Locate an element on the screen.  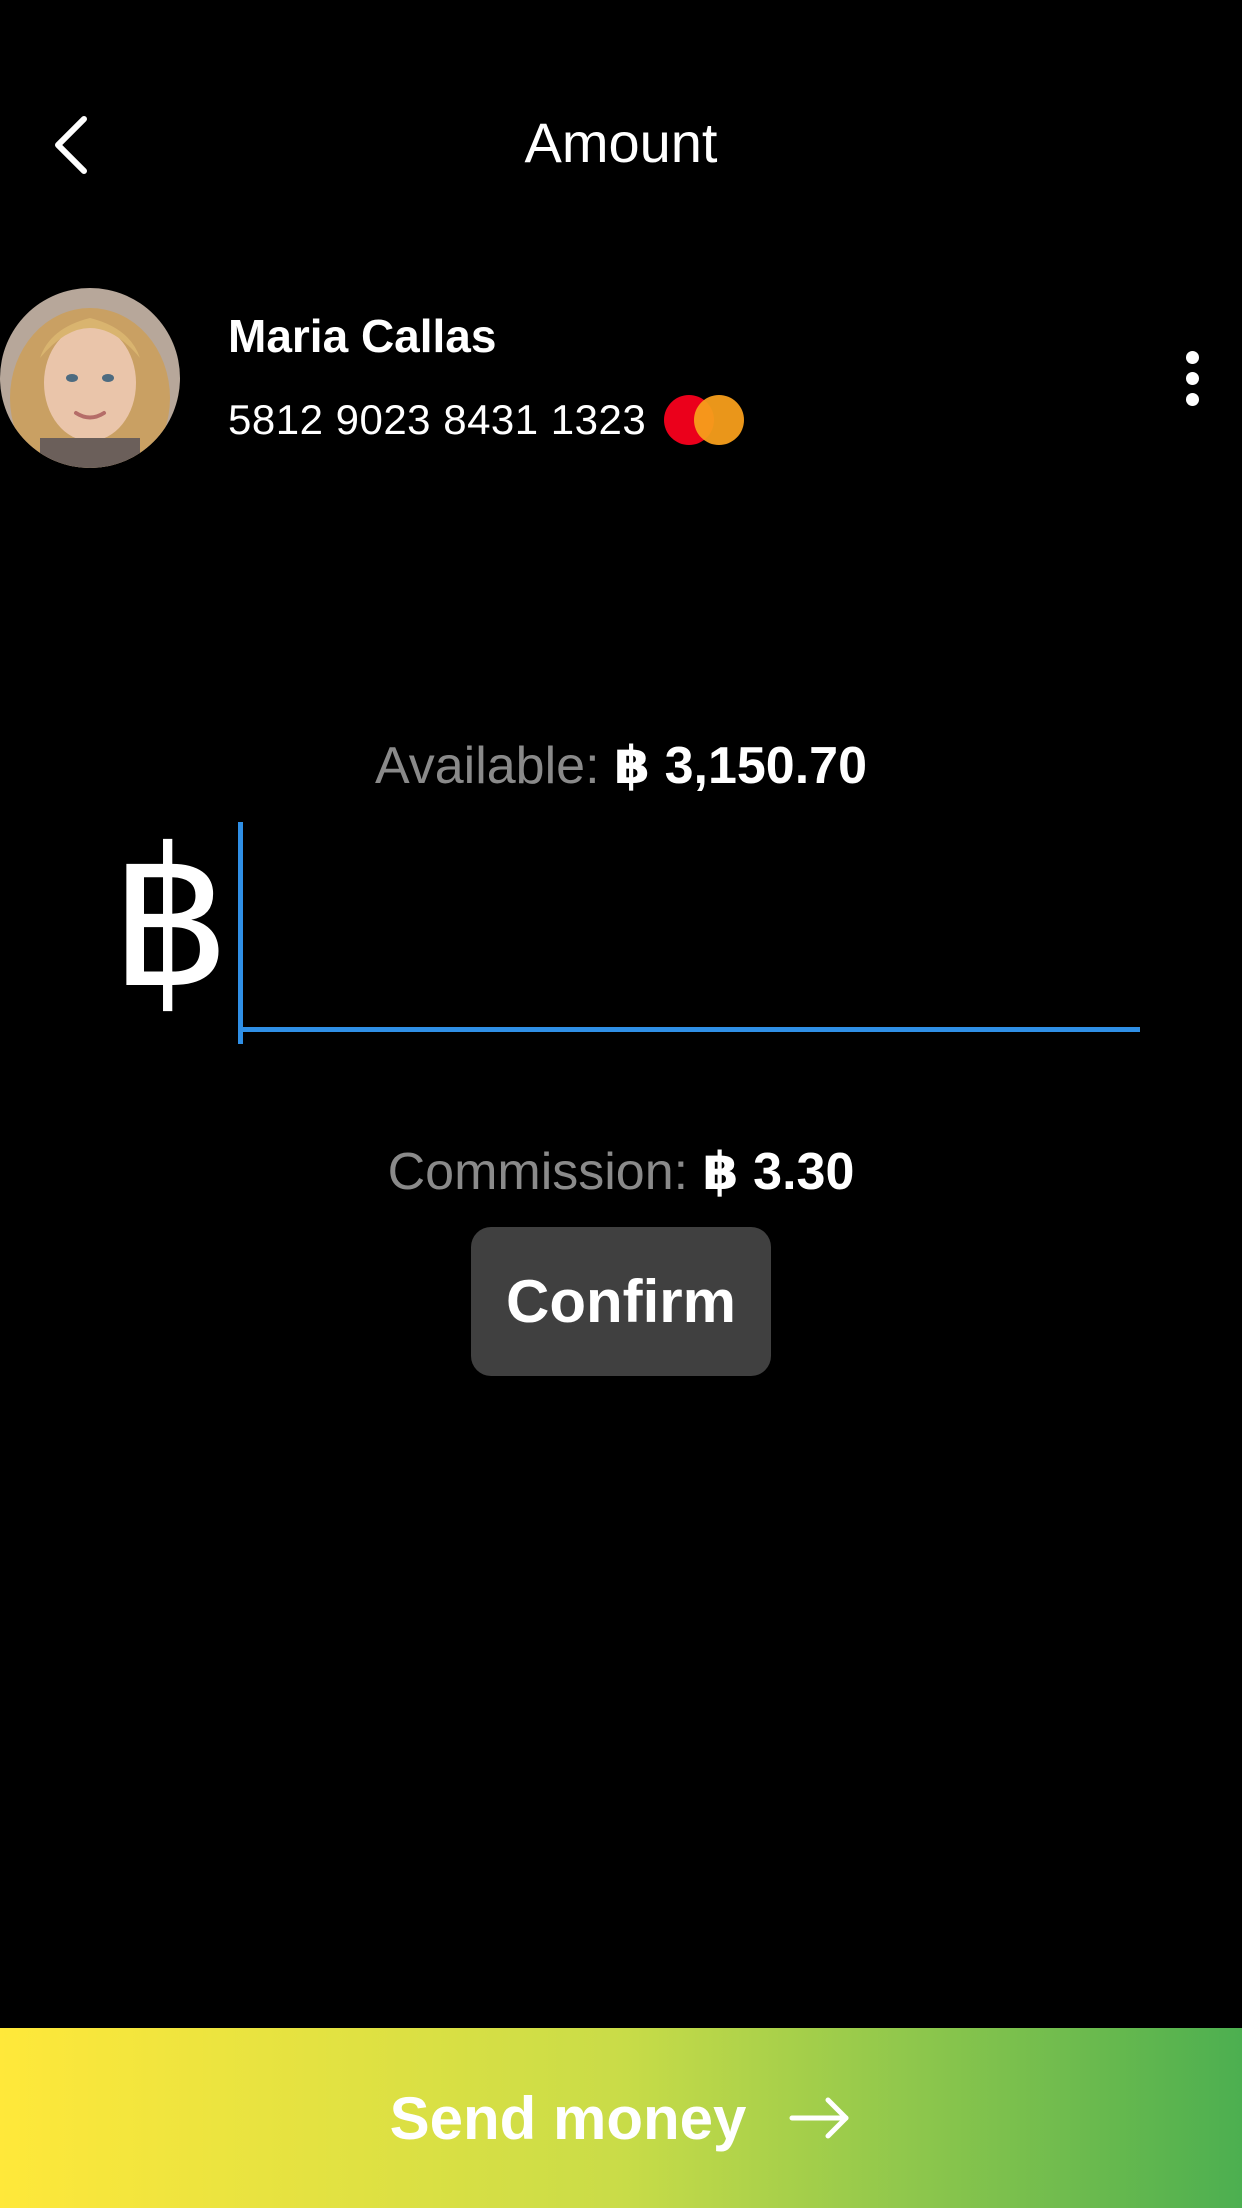
available-balance: Available: ฿ 3,150.70 is located at coordinates (621, 766).